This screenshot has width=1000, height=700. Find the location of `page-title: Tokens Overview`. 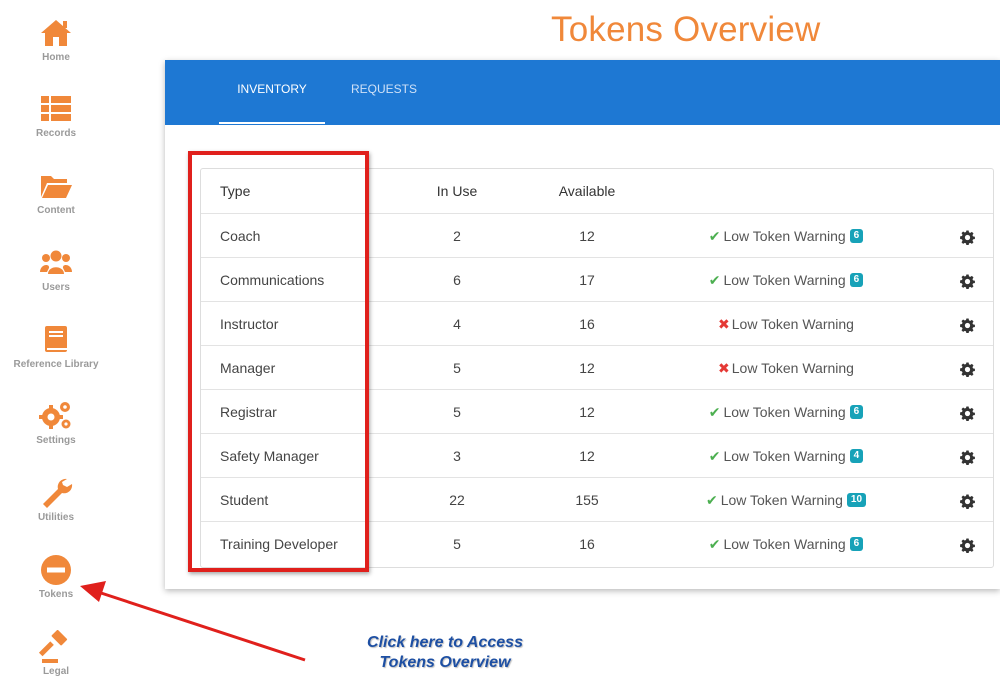

page-title: Tokens Overview is located at coordinates (686, 29).